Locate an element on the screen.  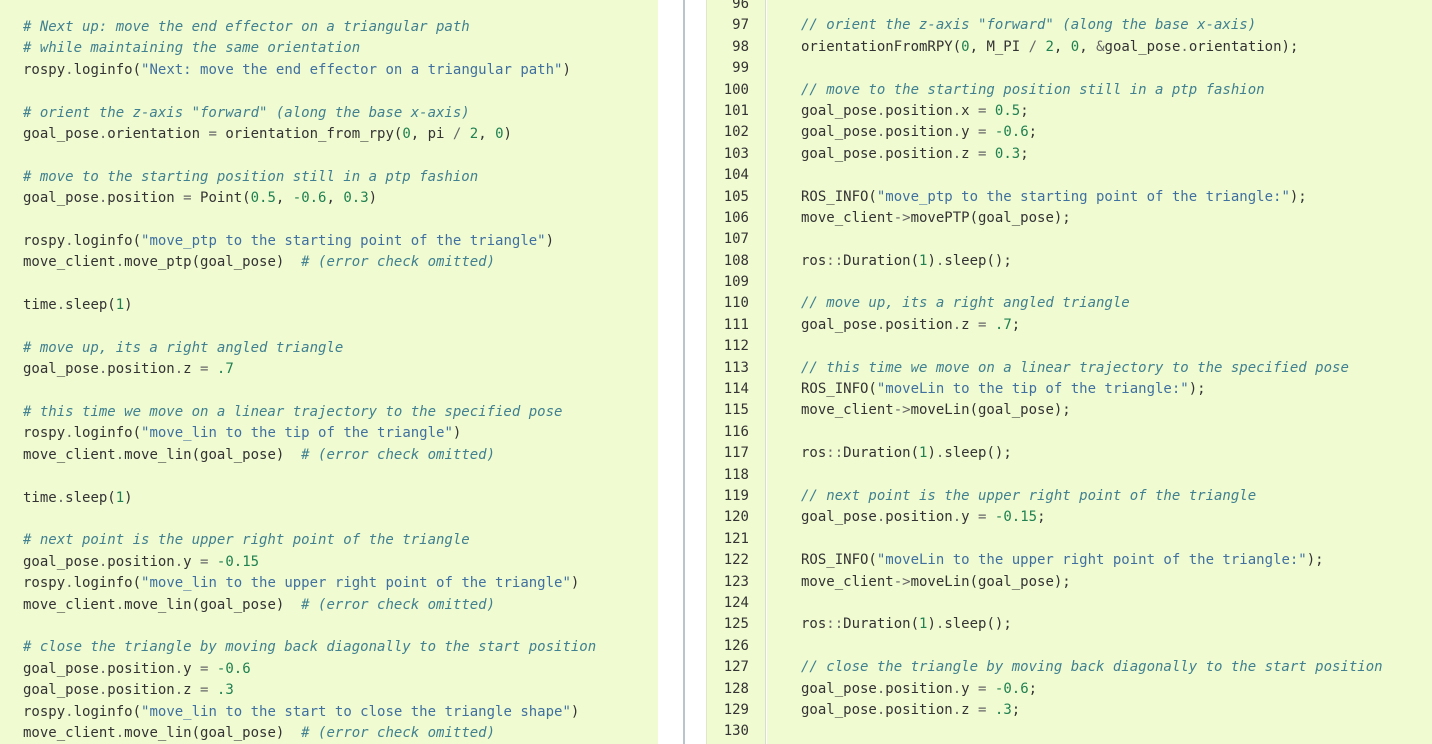
code-line: move_client->moveLin(goal_pose); is located at coordinates (1092, 582).